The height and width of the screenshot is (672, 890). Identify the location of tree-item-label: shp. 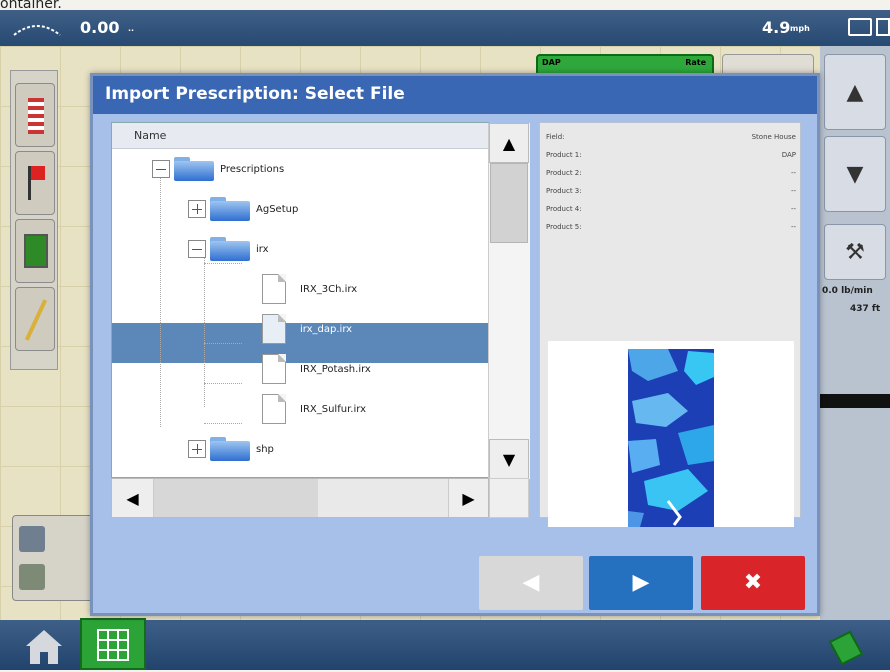
(265, 449).